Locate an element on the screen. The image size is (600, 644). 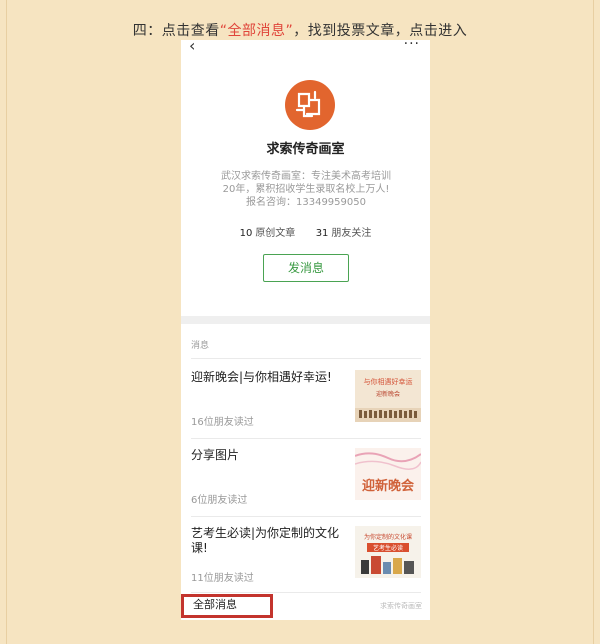
instruction-text: 四：点击查看“全部消息”，找到投票文章，点击进入 is located at coordinates (300, 30).